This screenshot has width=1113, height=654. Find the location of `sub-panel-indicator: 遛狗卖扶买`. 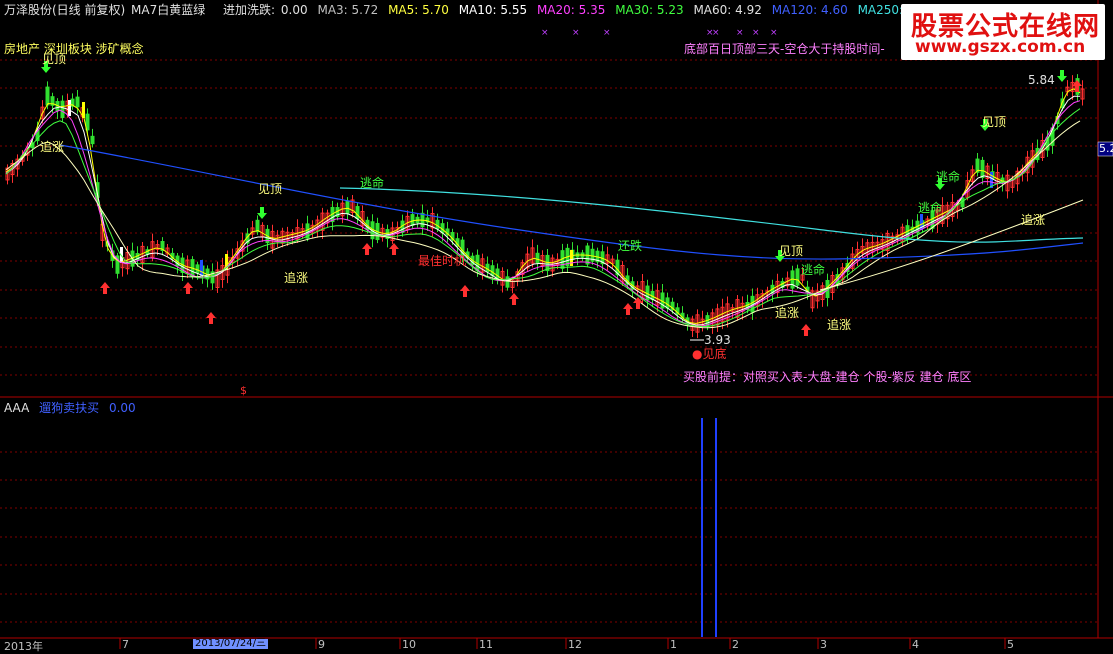

sub-panel-indicator: 遛狗卖扶买 is located at coordinates (69, 408).